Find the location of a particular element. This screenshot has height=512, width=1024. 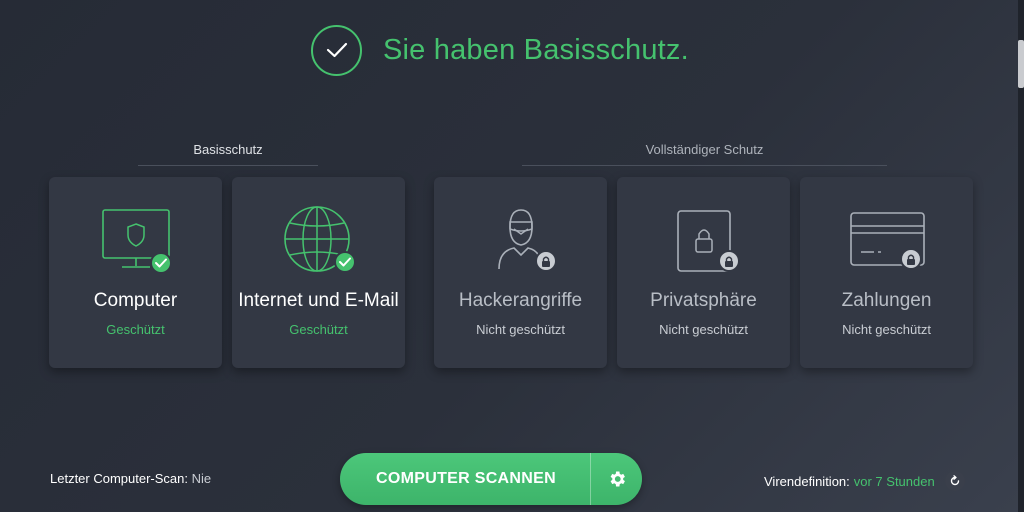

scrollbar is located at coordinates (1021, 256).